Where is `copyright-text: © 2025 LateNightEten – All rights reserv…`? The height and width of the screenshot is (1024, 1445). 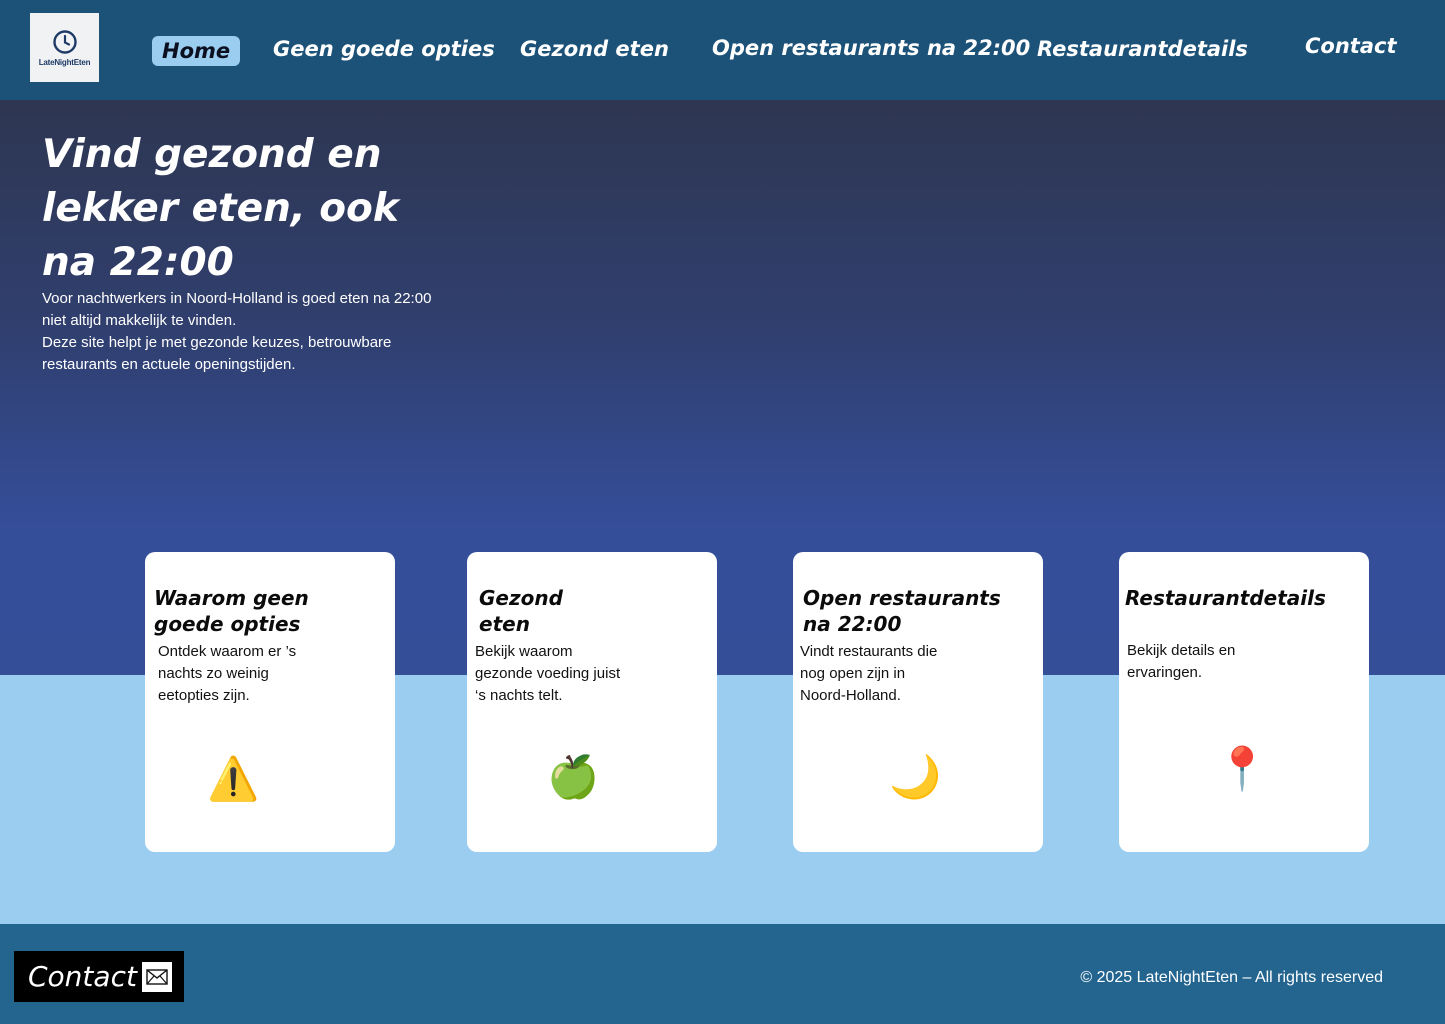 copyright-text: © 2025 LateNightEten – All rights reserv… is located at coordinates (1231, 977).